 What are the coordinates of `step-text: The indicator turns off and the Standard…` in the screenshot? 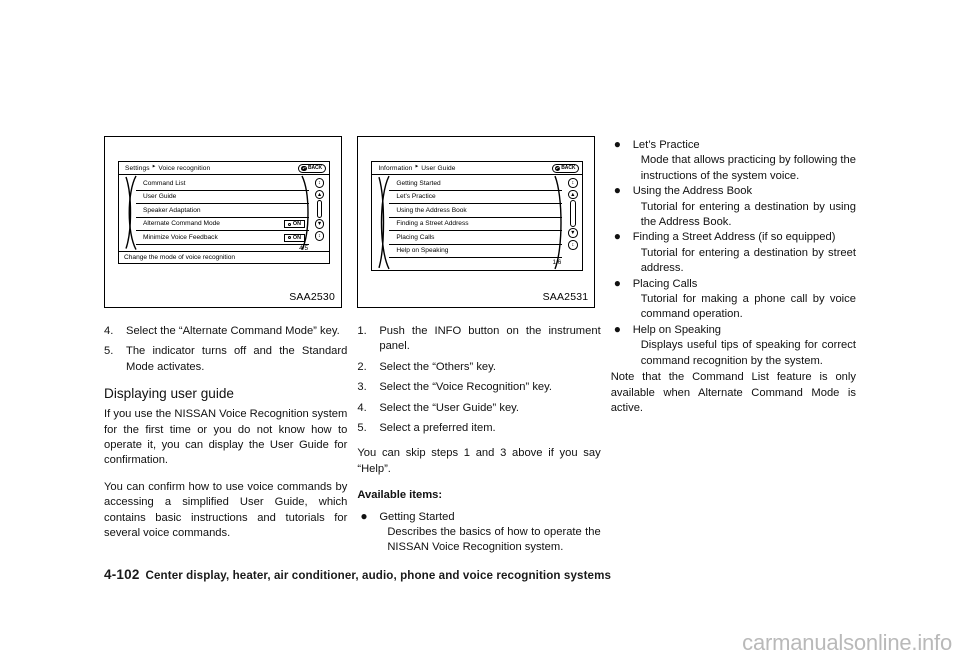 It's located at (237, 359).